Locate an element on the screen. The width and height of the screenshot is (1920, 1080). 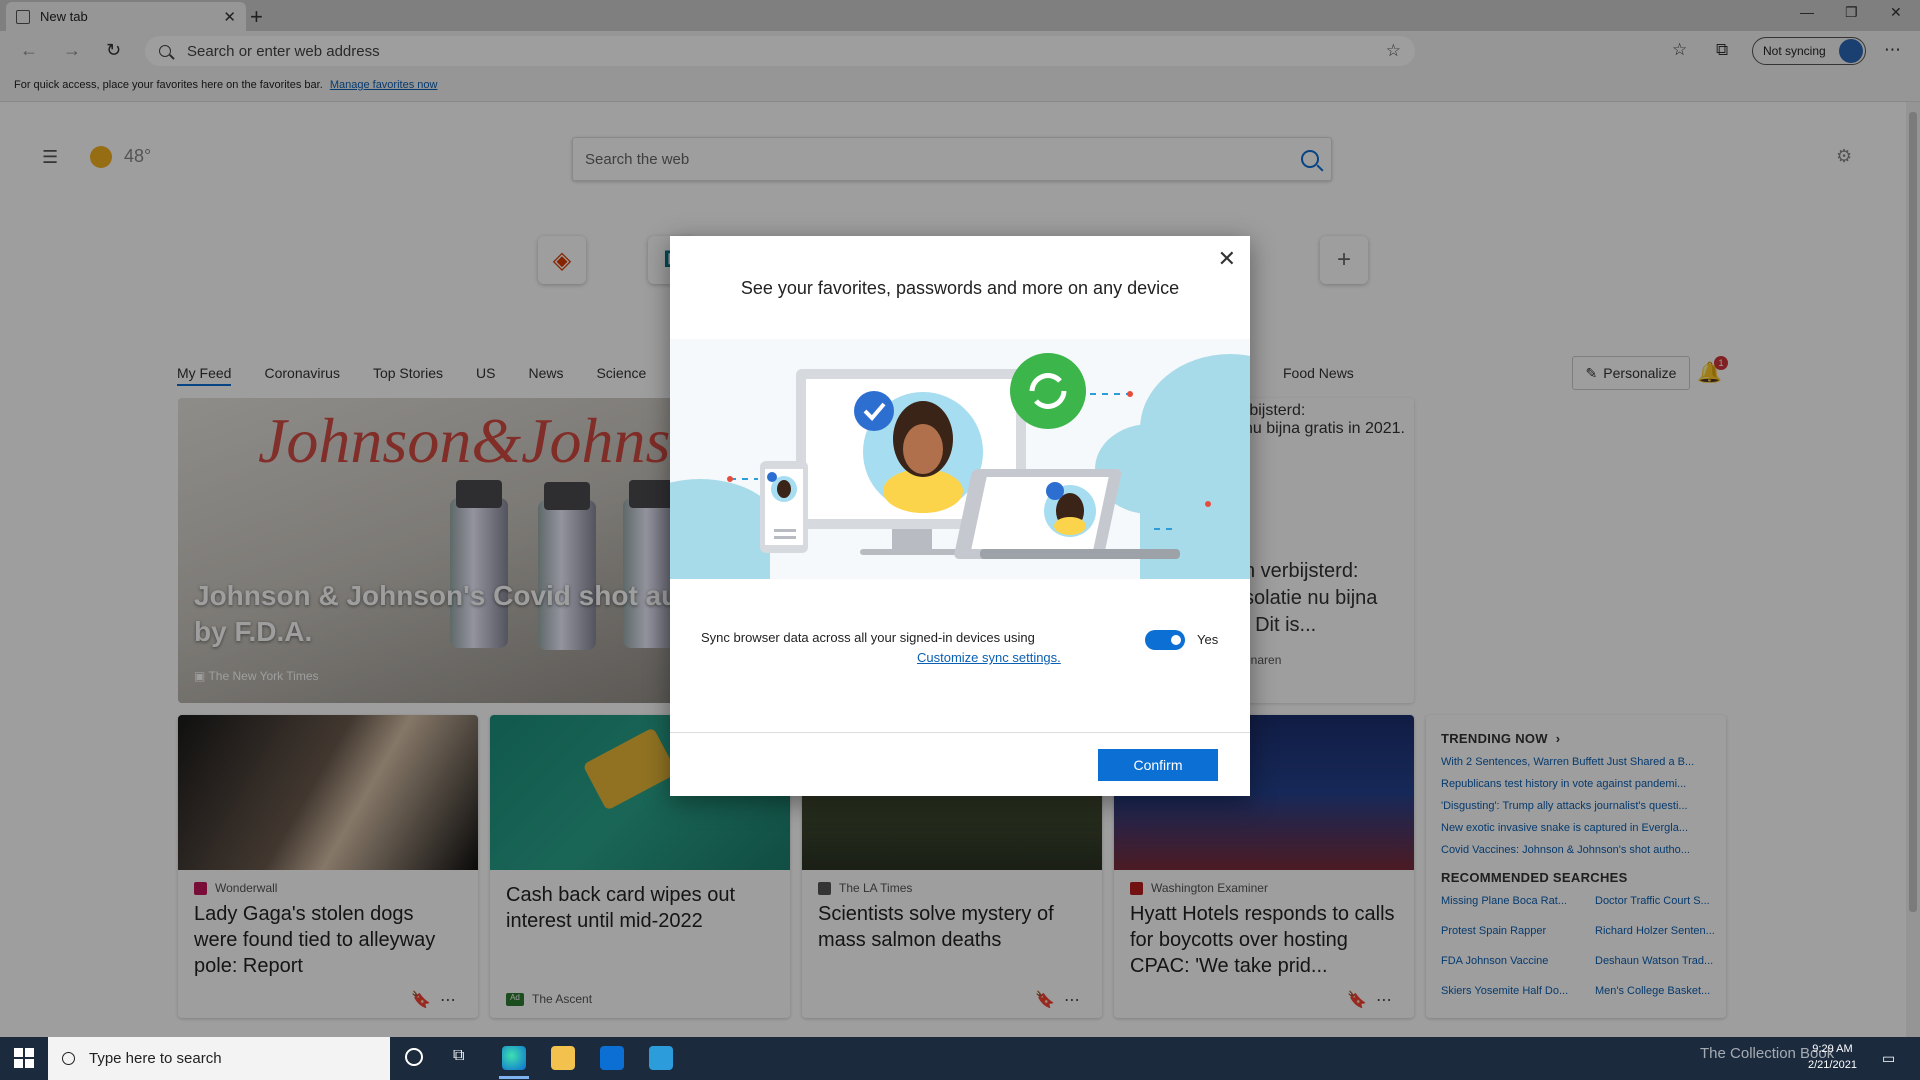
notifications-icon: ▭ is located at coordinates (1888, 1058).